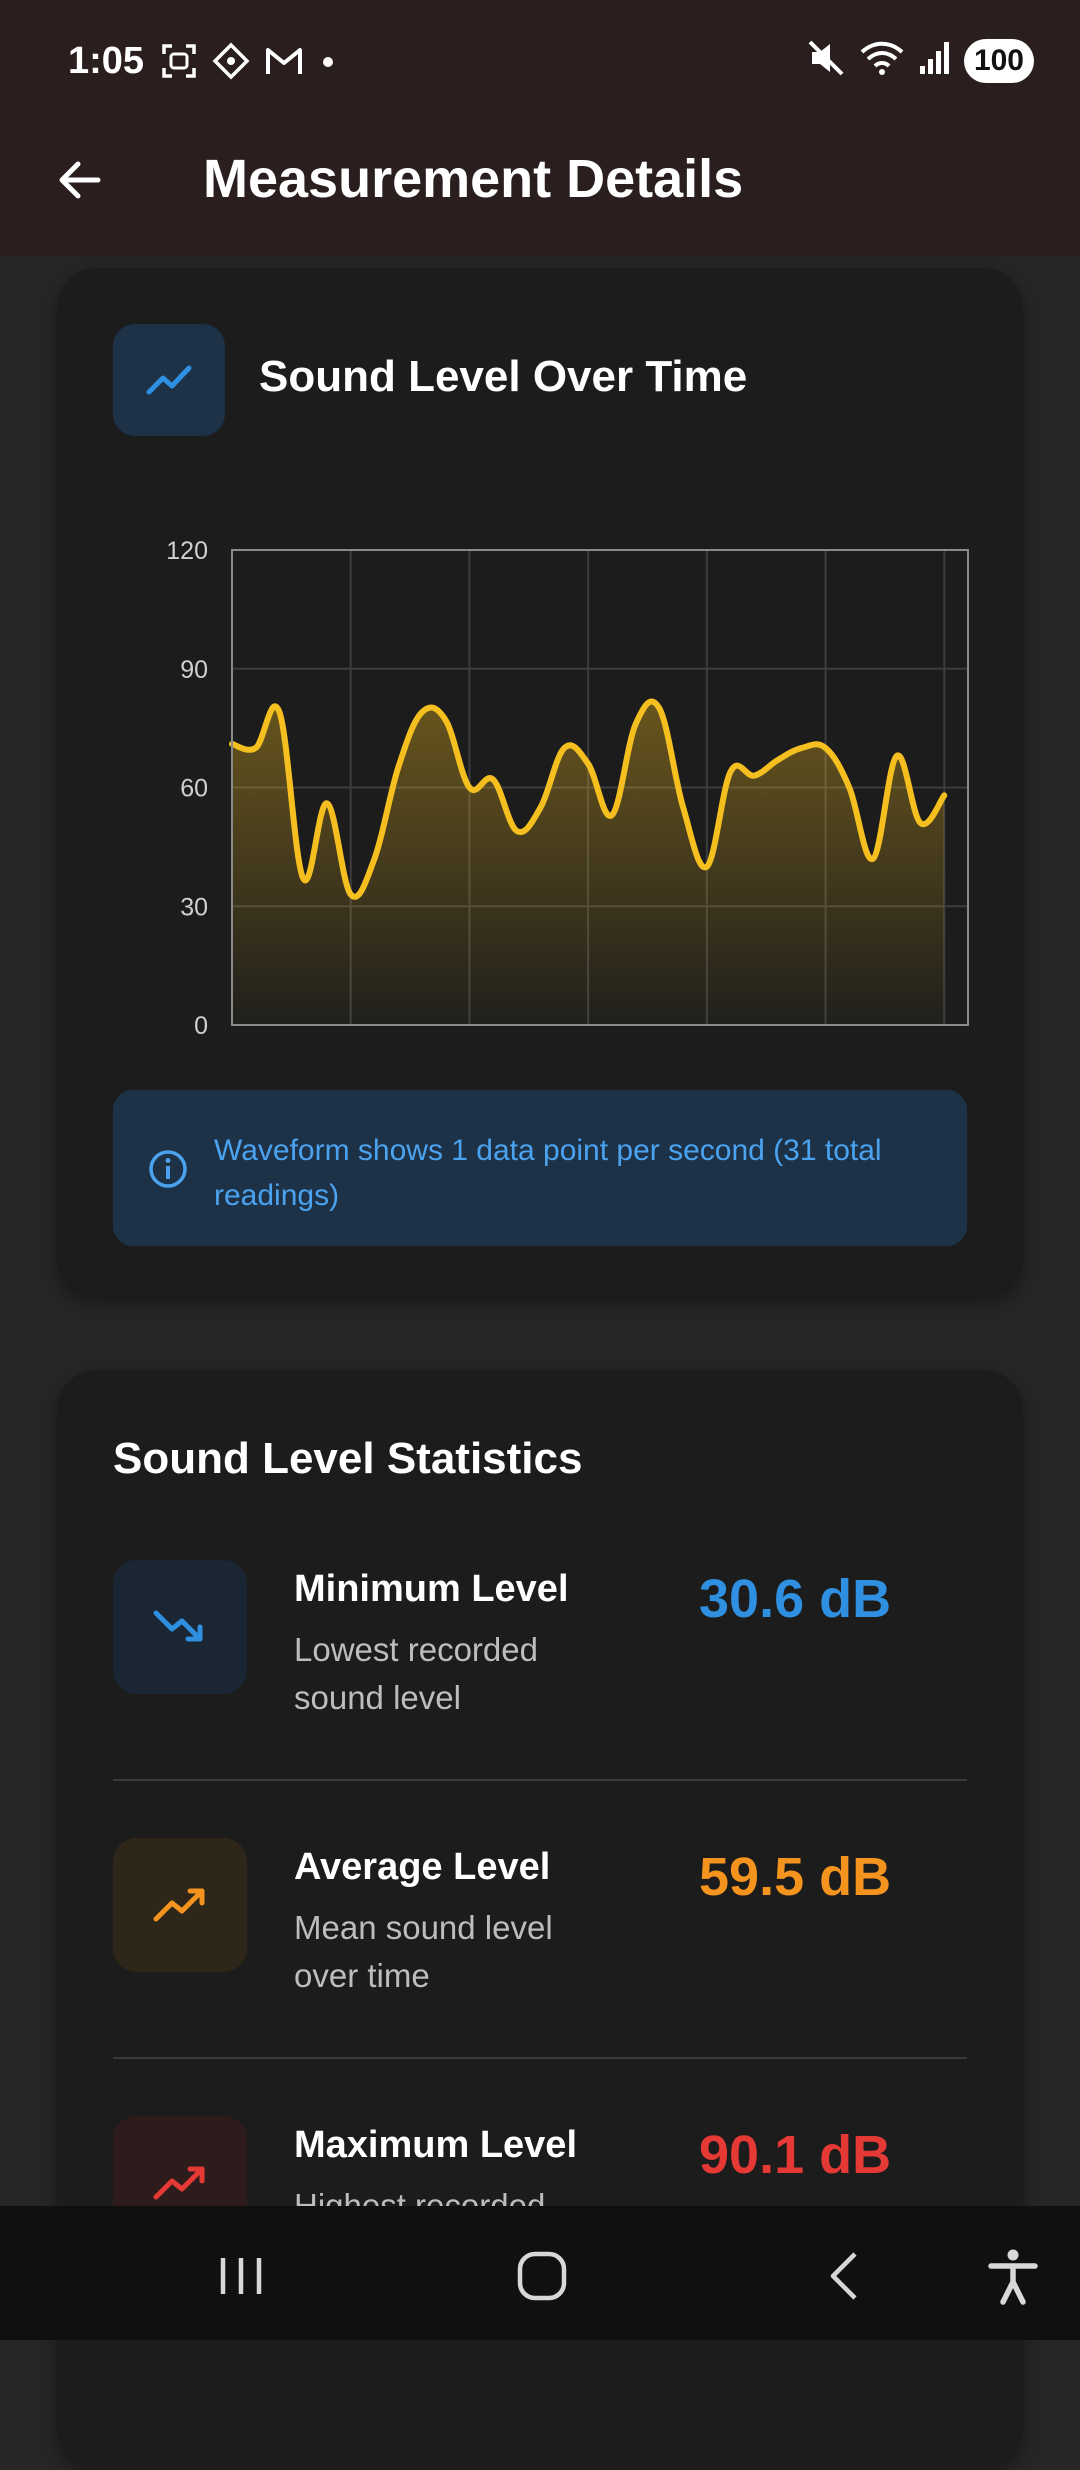 The width and height of the screenshot is (1080, 2470). I want to click on accessibility-button, so click(1013, 2276).